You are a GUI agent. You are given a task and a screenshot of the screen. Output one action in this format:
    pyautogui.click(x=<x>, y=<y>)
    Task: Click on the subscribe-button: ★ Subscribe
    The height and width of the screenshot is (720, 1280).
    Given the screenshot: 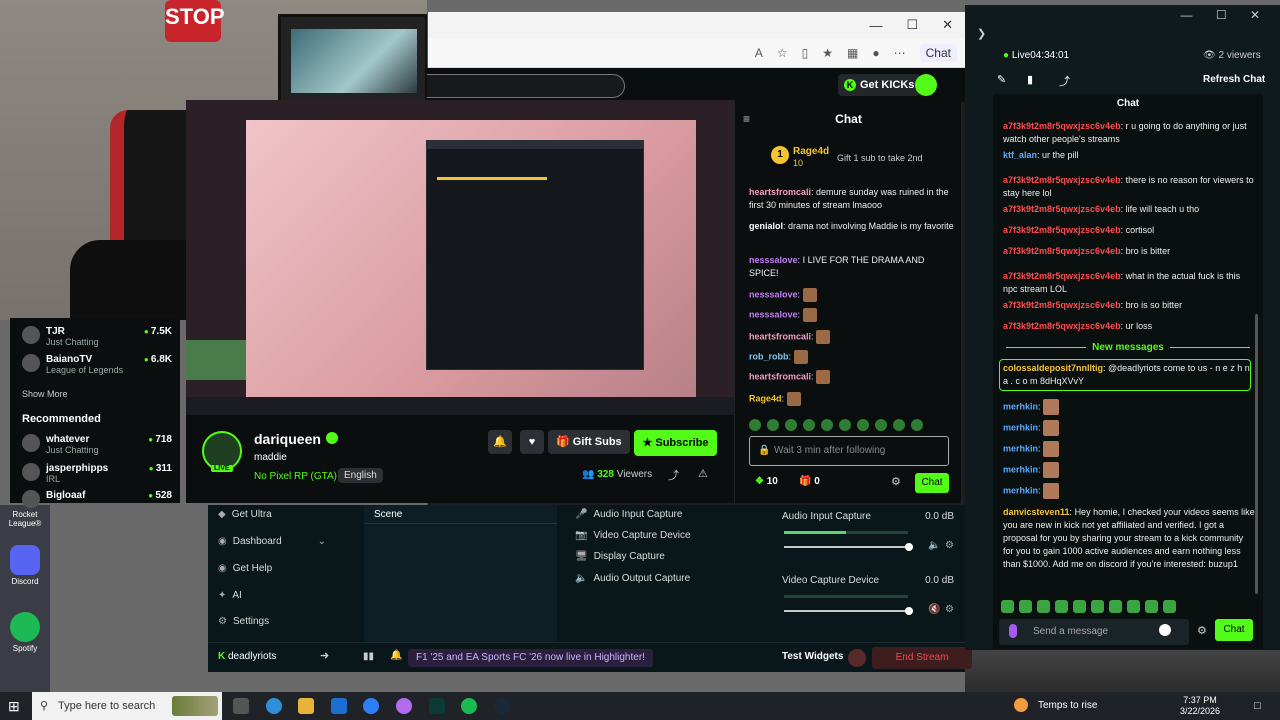 What is the action you would take?
    pyautogui.click(x=675, y=443)
    